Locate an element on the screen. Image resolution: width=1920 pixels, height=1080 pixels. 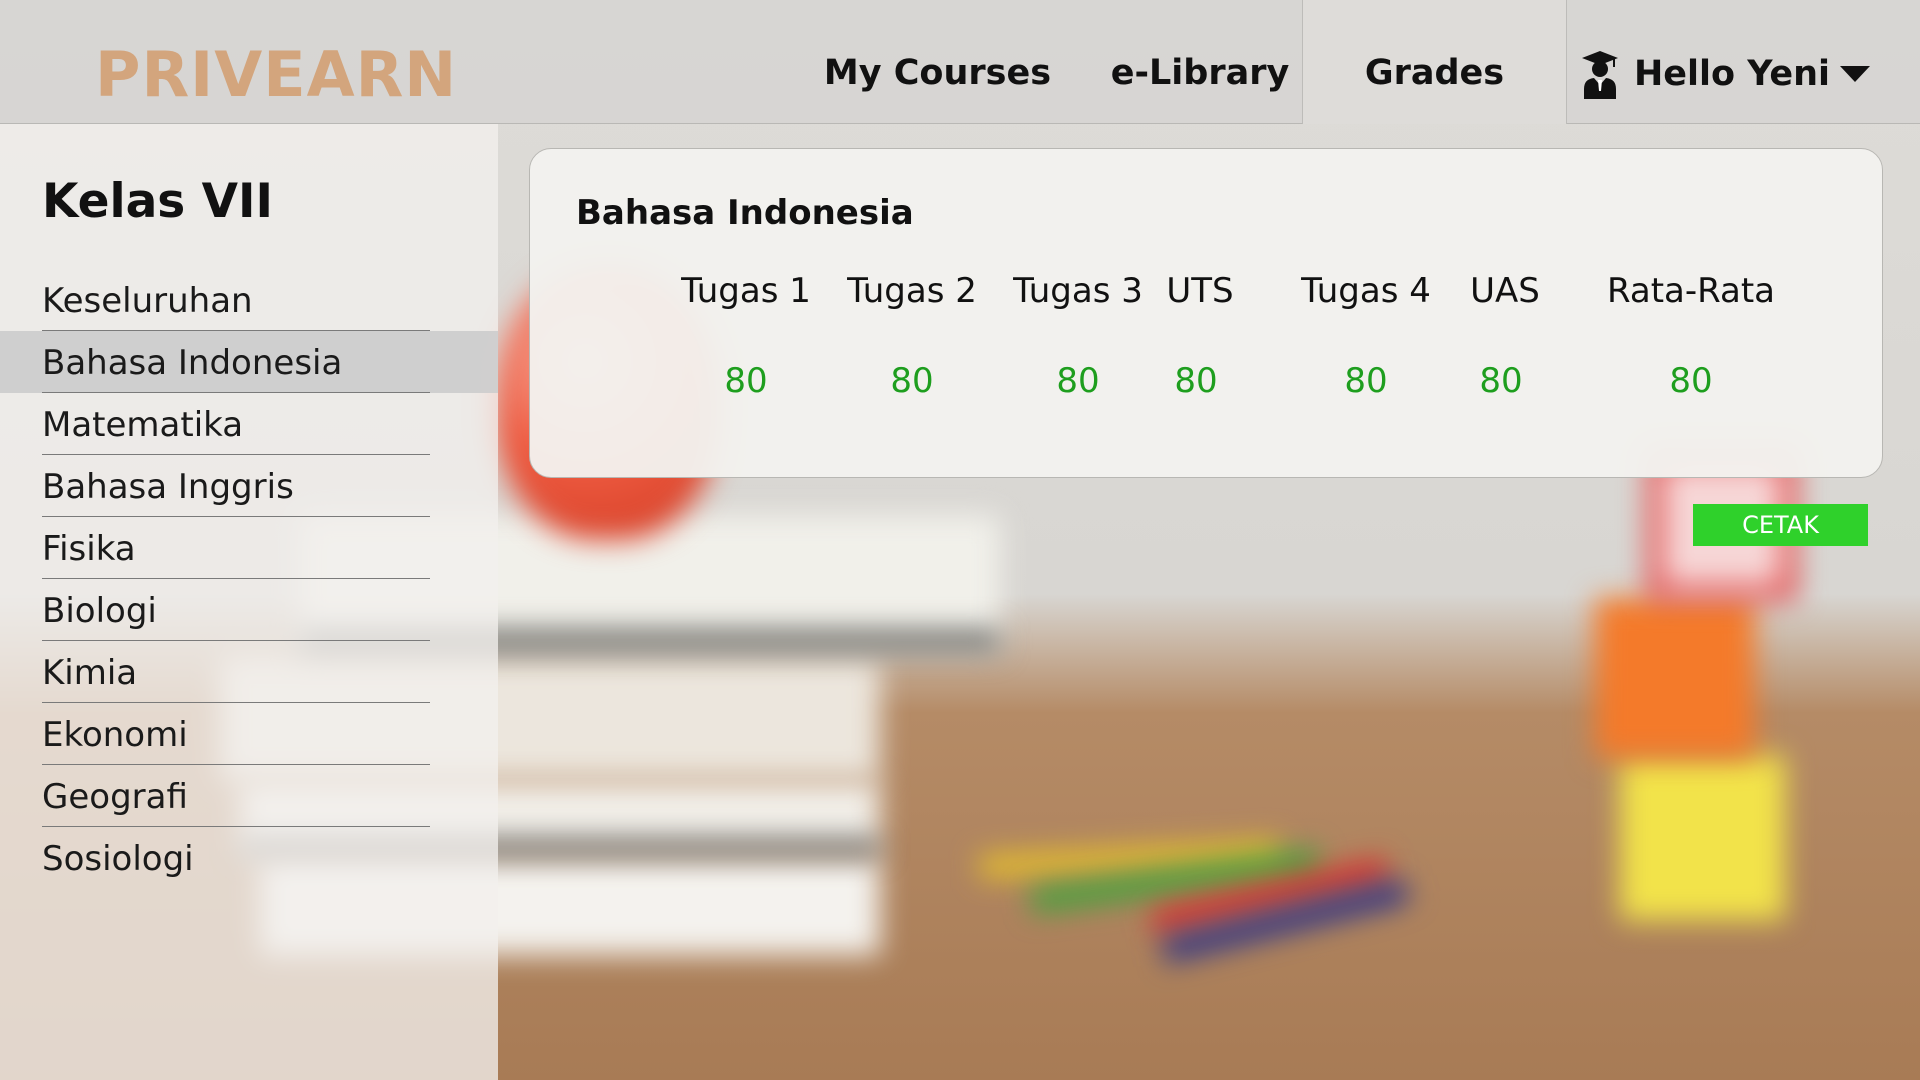
subject-title: Bahasa Indonesia is located at coordinates (745, 213).